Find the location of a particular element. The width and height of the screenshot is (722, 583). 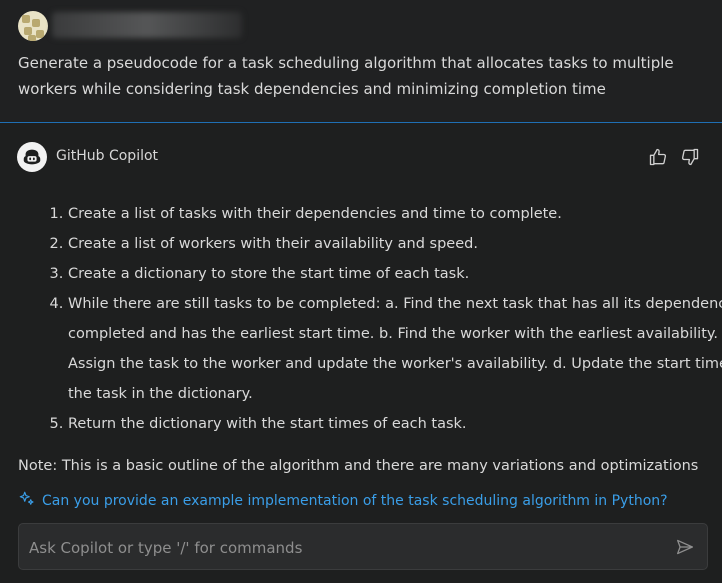

user-name-redacted is located at coordinates (147, 25).